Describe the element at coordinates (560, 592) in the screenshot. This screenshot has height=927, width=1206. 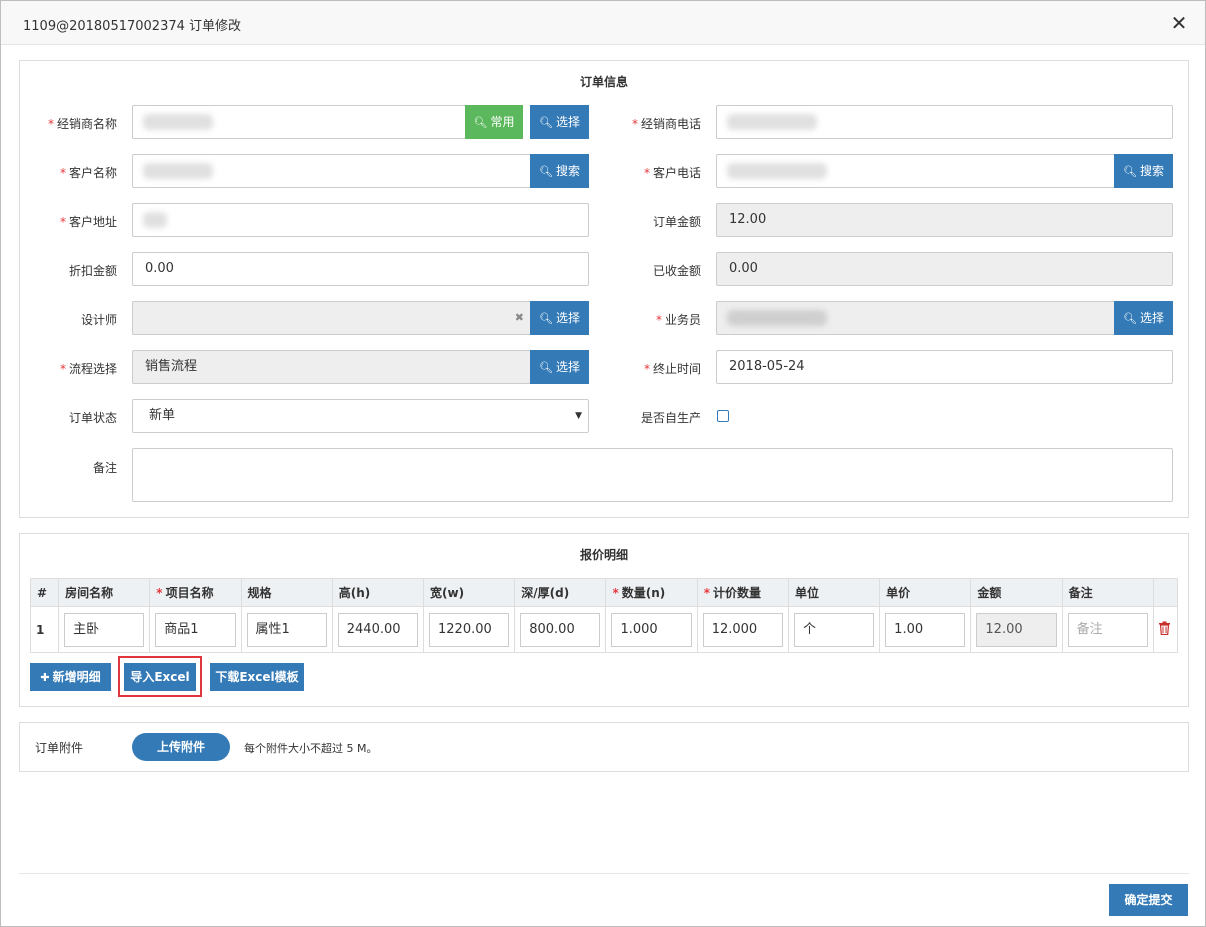
I see `col-header-depth: 深/厚(d)` at that location.